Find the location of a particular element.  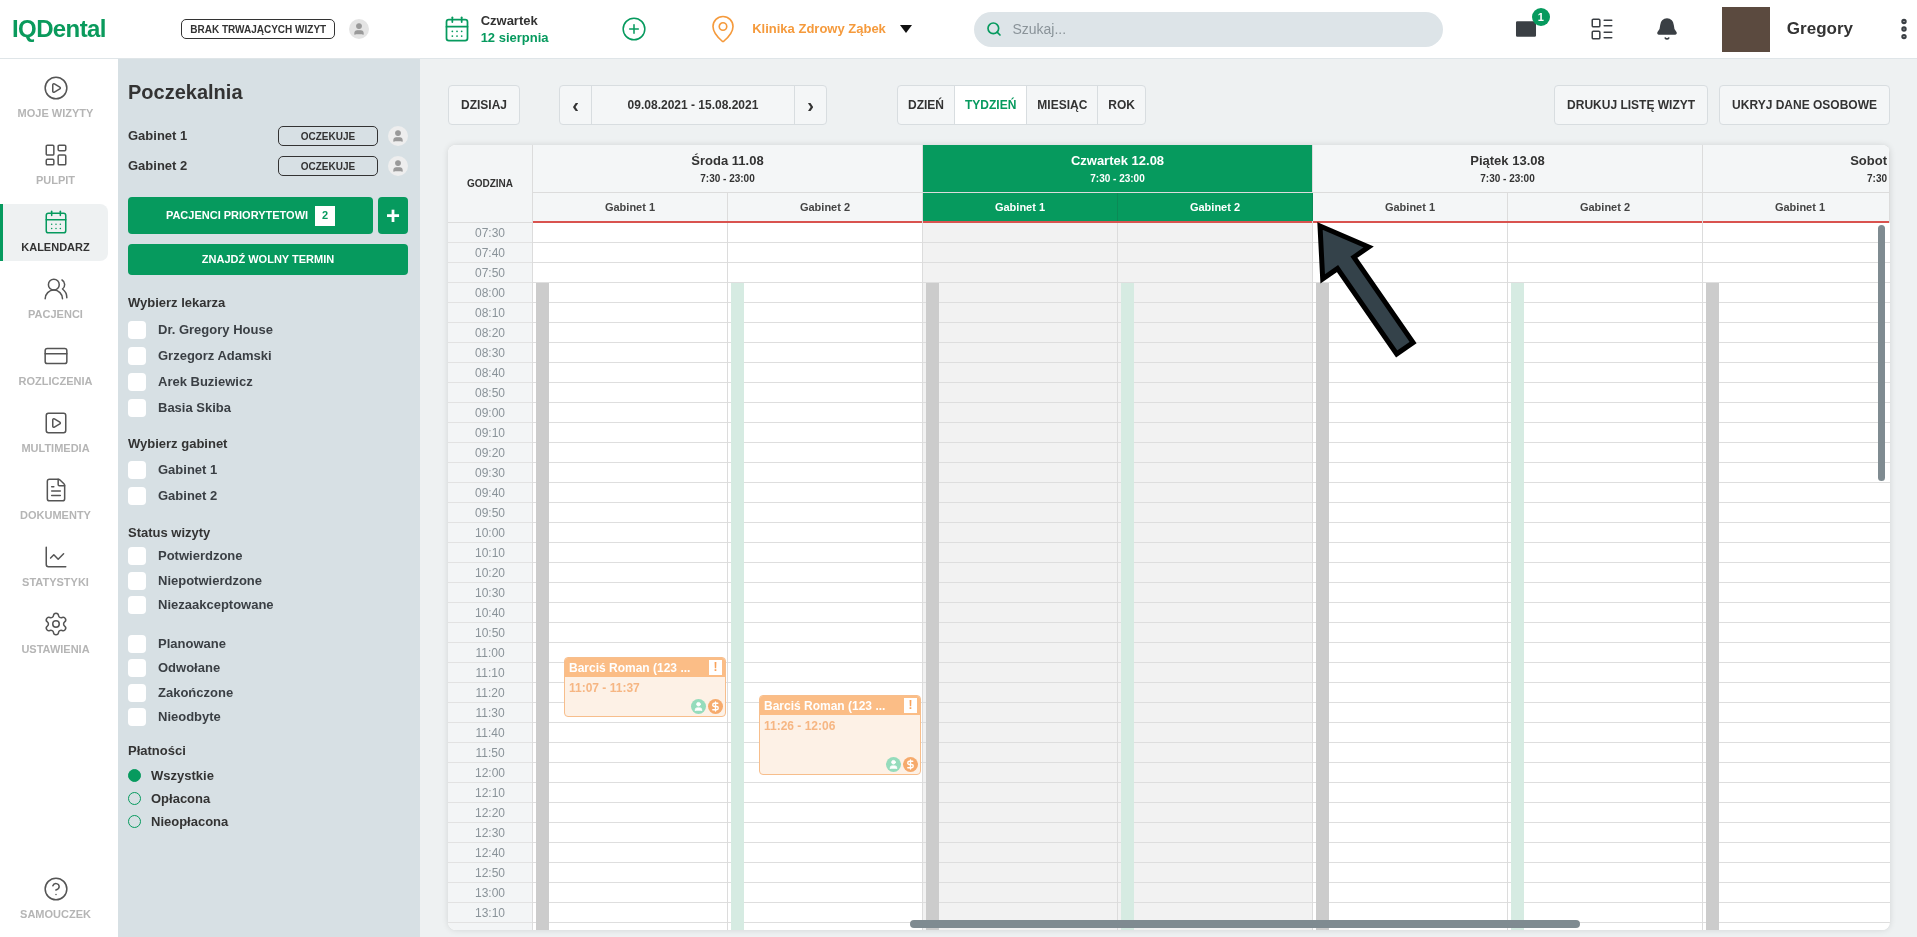

time-label: 13:00 is located at coordinates (490, 893).